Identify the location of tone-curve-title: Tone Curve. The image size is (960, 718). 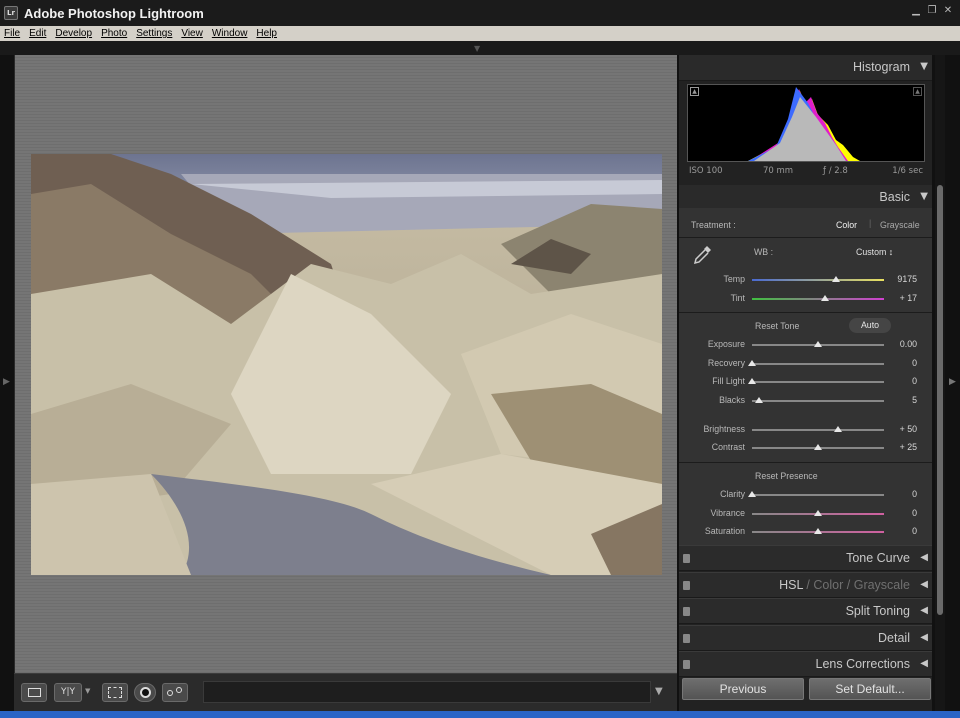
(878, 558).